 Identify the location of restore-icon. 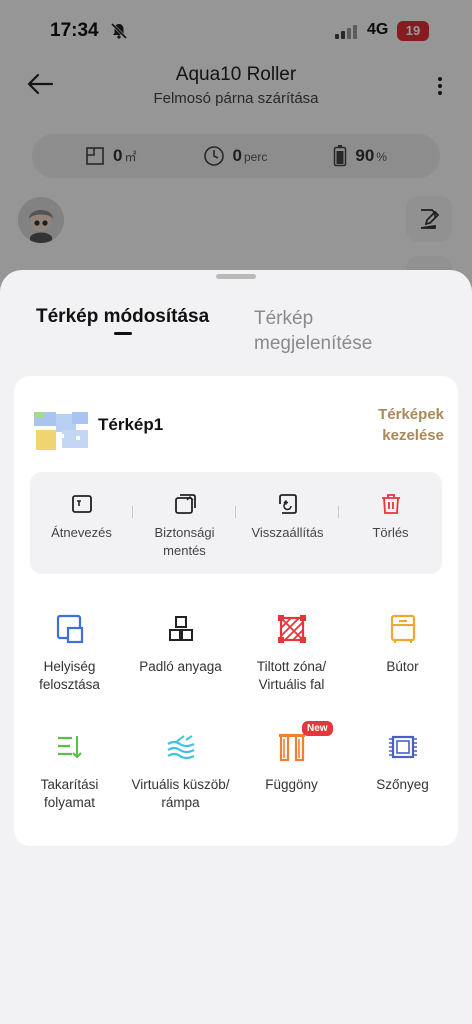
(287, 504).